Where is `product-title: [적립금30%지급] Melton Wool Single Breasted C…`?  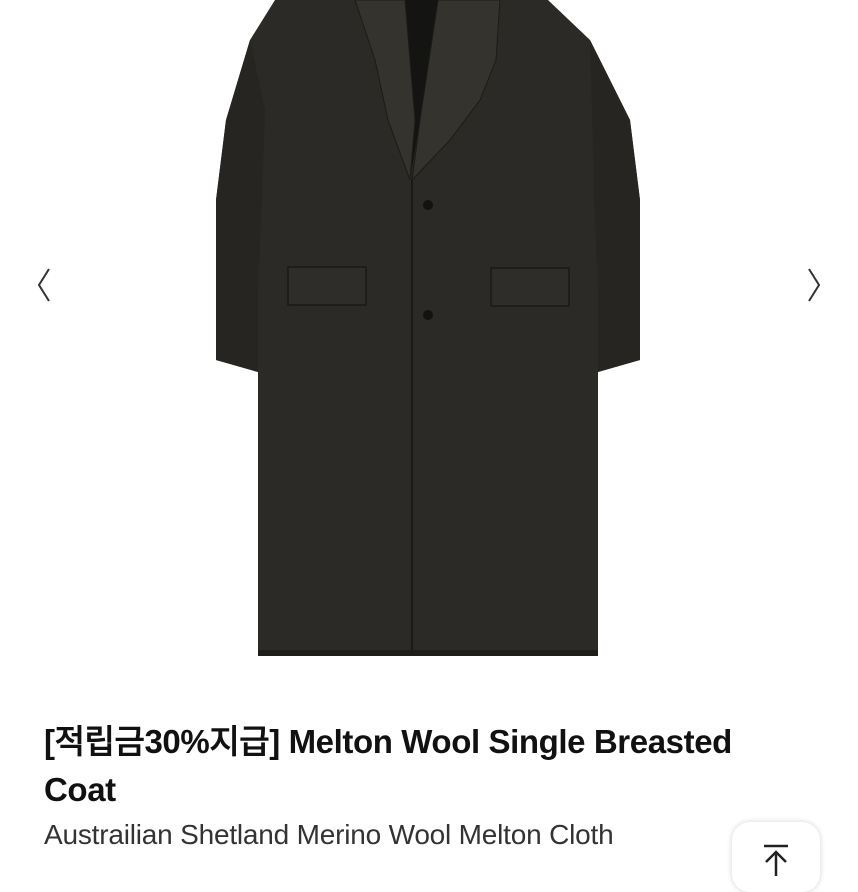
product-title: [적립금30%지급] Melton Wool Single Breasted C… is located at coordinates (388, 765).